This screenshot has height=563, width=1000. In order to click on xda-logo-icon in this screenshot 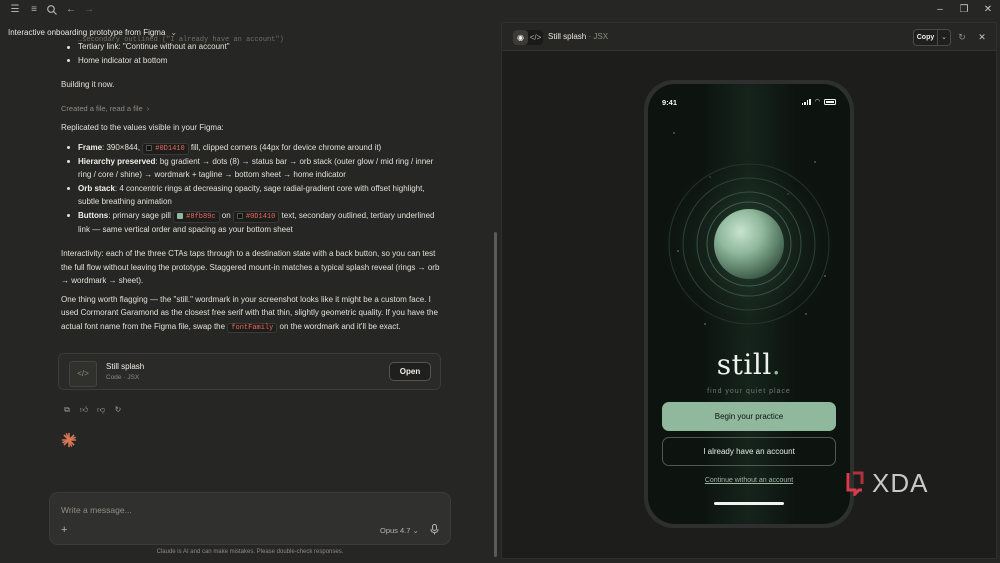, I will do `click(855, 483)`.